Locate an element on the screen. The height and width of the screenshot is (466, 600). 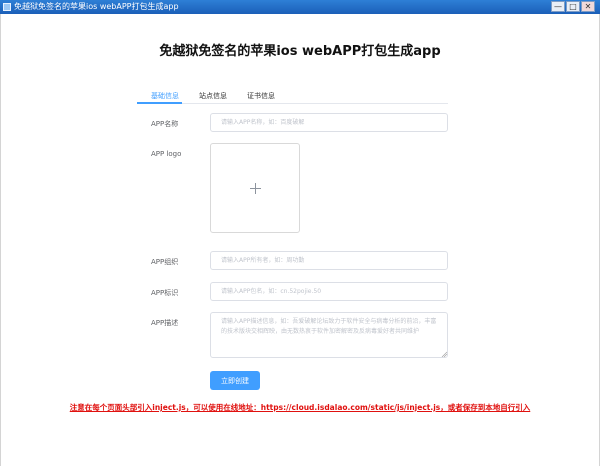
tab-cert-info: 证书信息 is located at coordinates (261, 96).